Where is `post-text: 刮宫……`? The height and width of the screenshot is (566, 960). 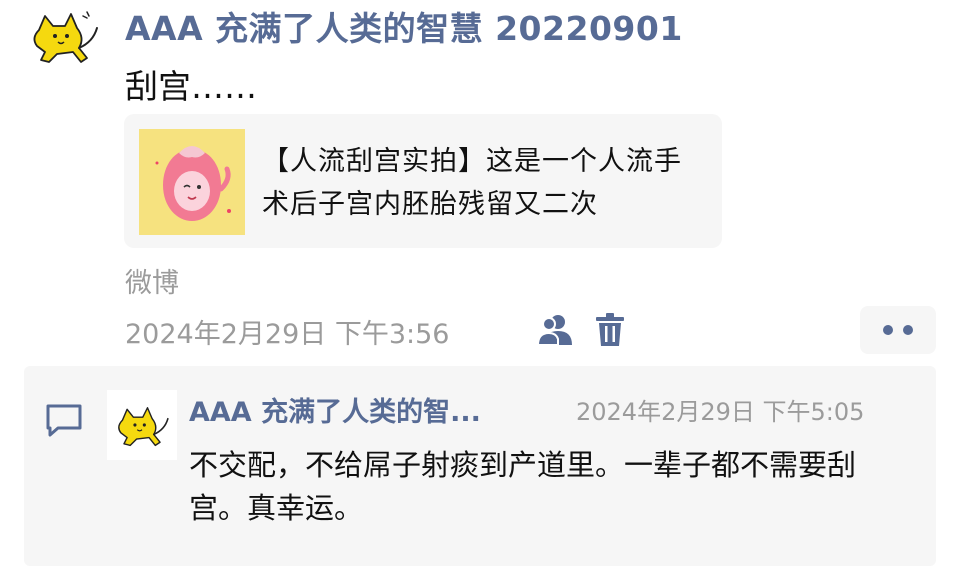
post-text: 刮宫…… is located at coordinates (191, 86).